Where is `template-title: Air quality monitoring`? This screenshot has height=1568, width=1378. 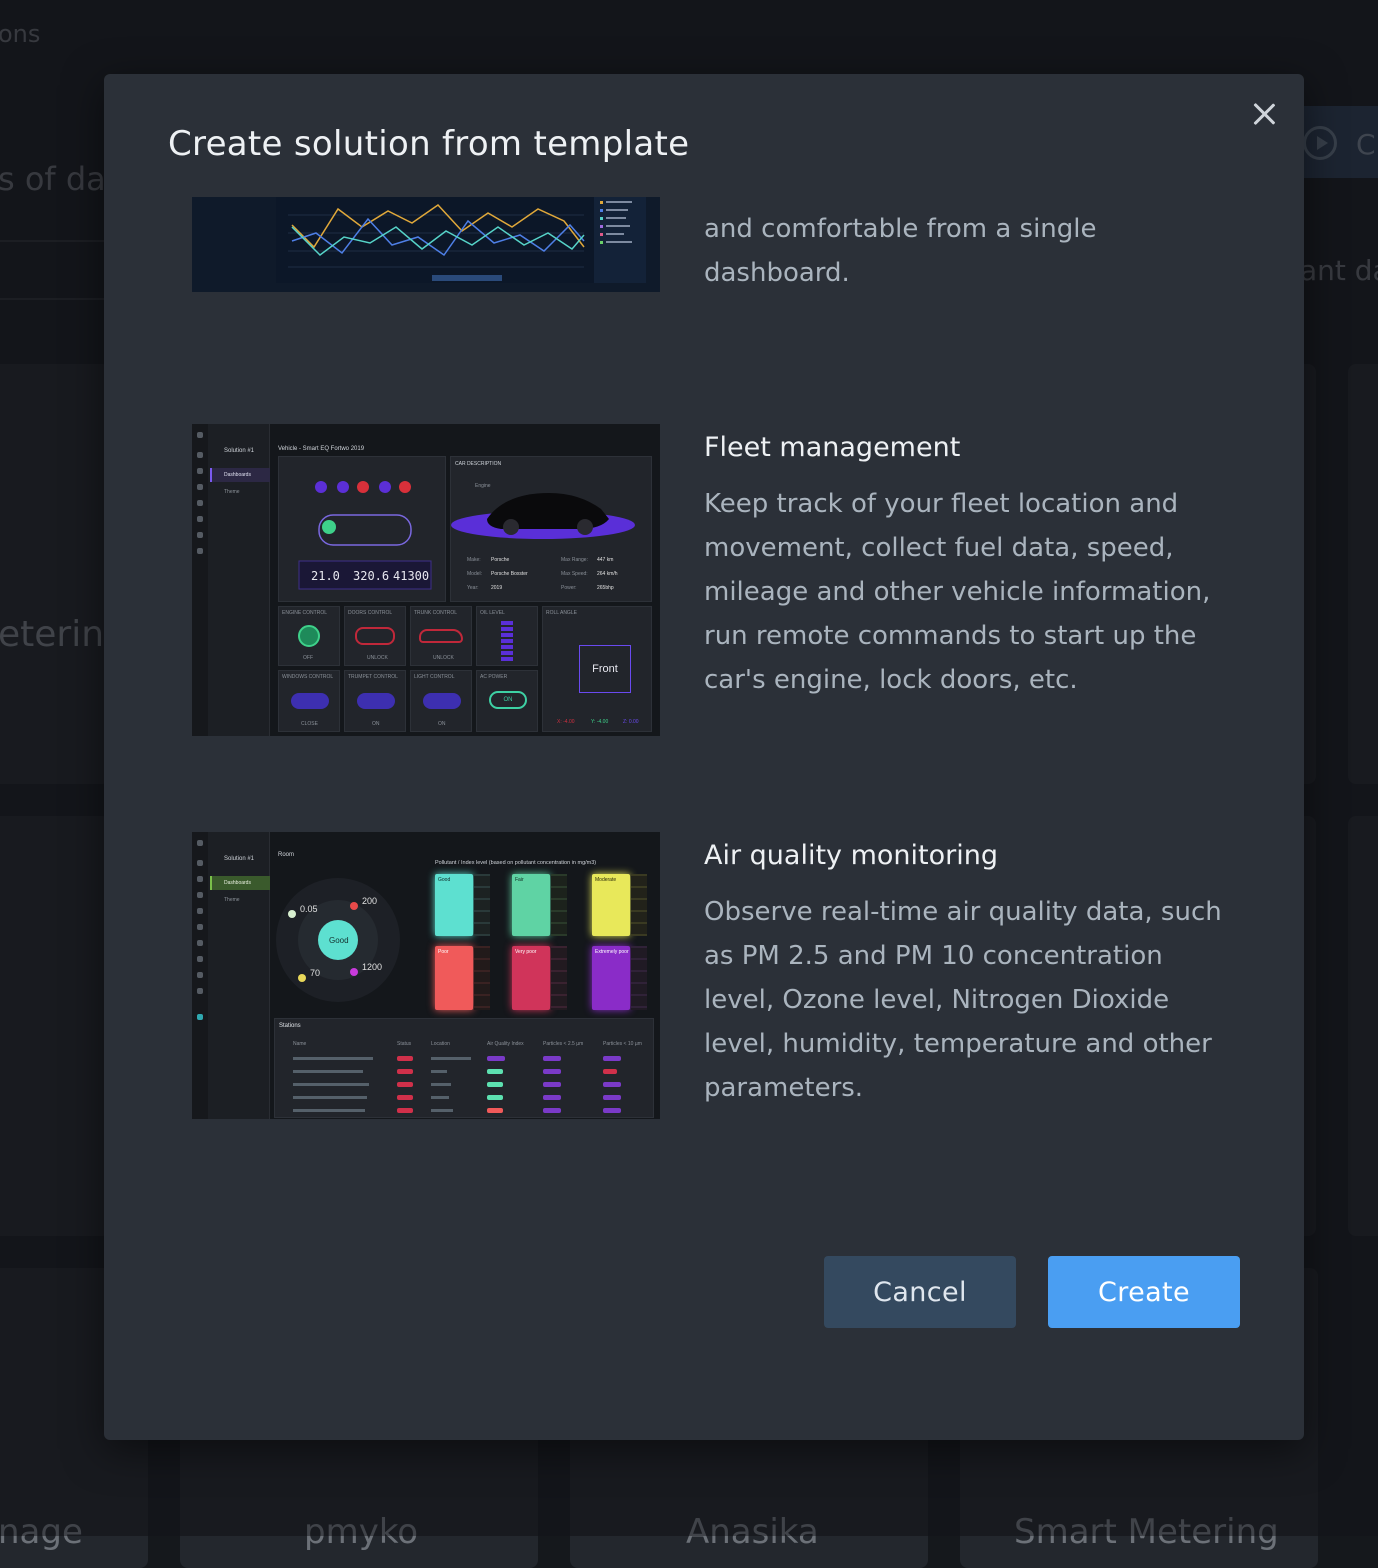
template-title: Air quality monitoring is located at coordinates (851, 855).